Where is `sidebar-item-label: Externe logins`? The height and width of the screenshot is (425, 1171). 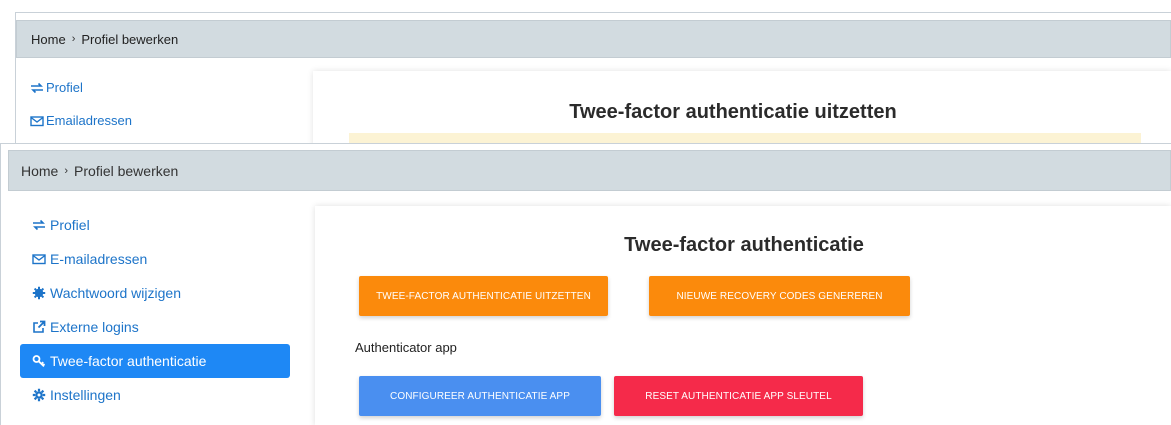 sidebar-item-label: Externe logins is located at coordinates (94, 327).